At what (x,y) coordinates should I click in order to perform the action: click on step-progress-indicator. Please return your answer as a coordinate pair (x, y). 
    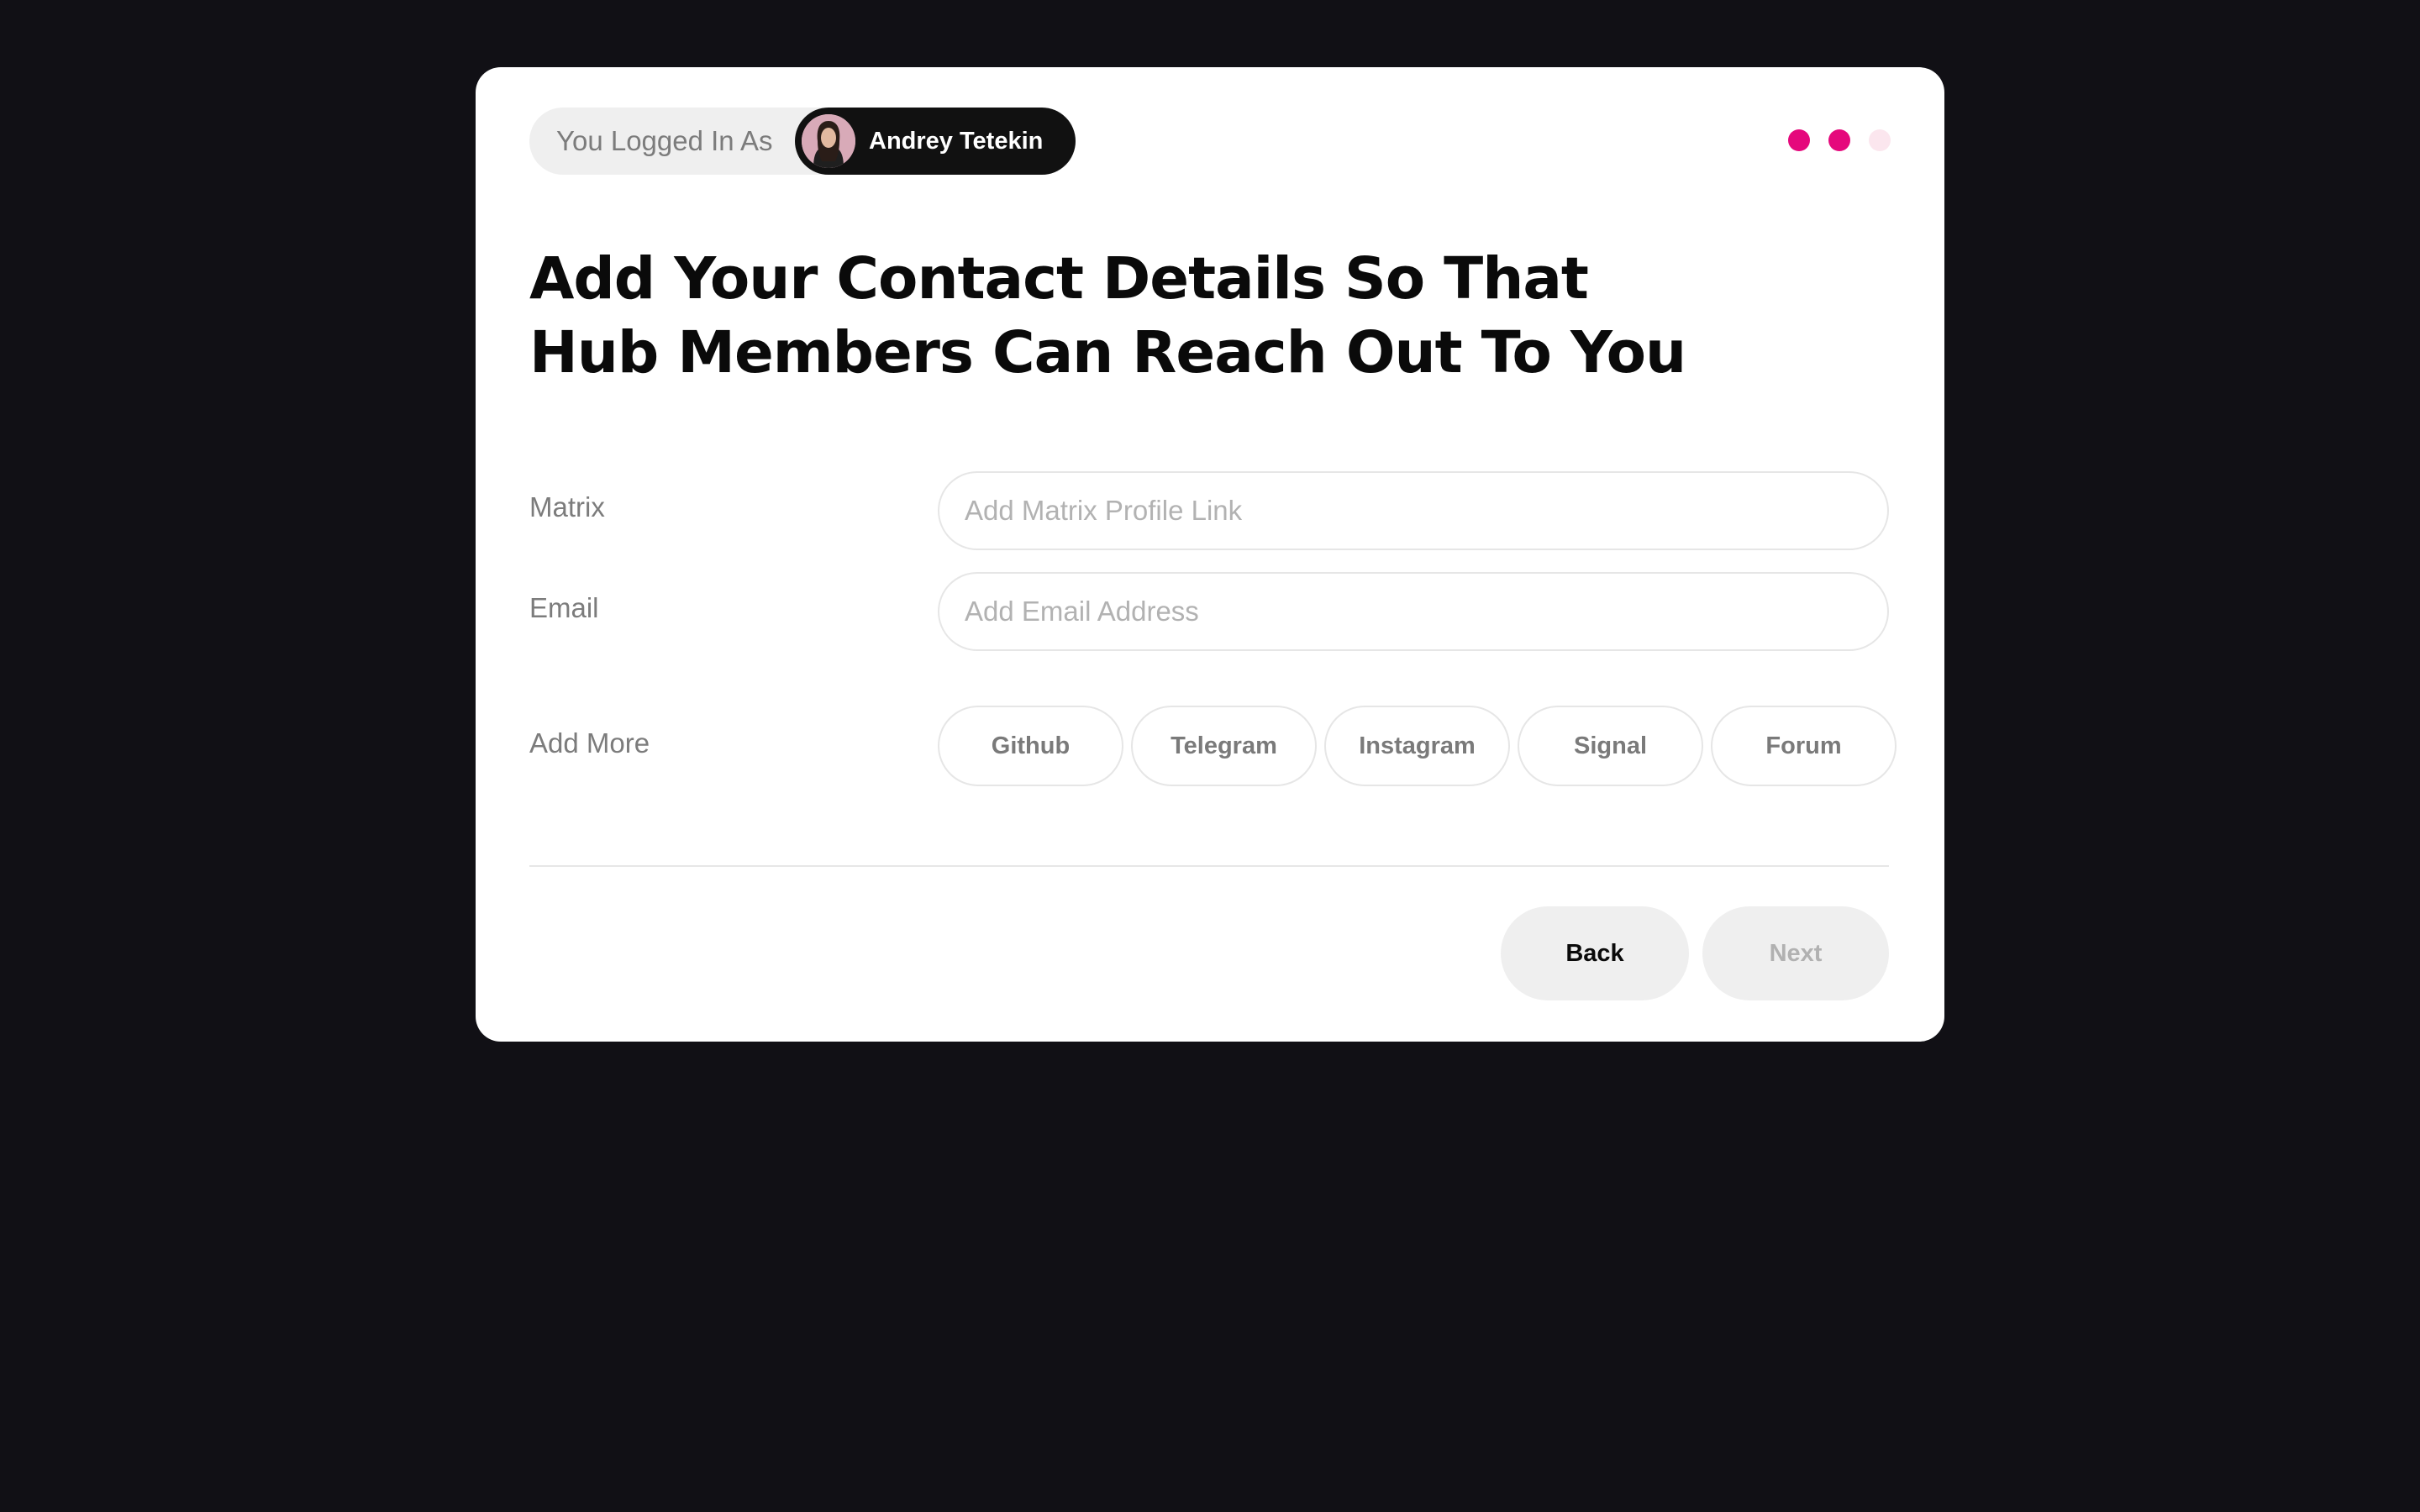
    Looking at the image, I should click on (1840, 140).